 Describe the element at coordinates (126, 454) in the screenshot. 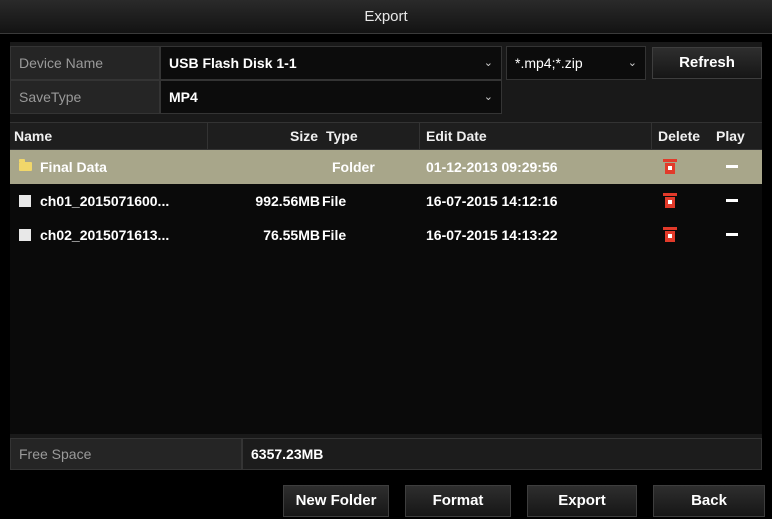

I see `free-space-label: Free Space` at that location.